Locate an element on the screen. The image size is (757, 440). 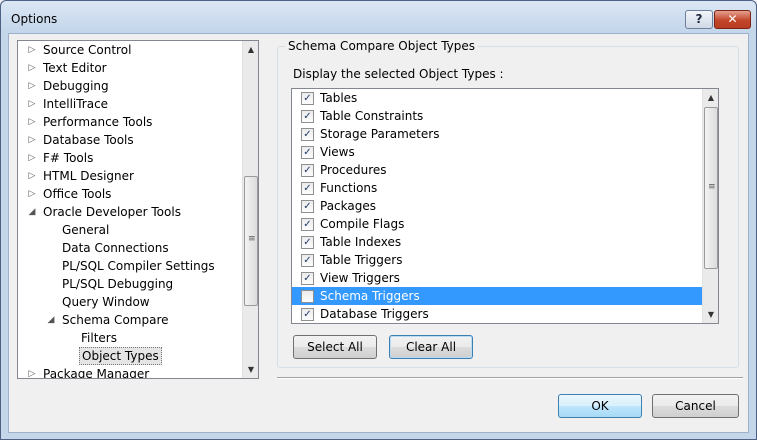
list-item: ✓ Views is located at coordinates (497, 152).